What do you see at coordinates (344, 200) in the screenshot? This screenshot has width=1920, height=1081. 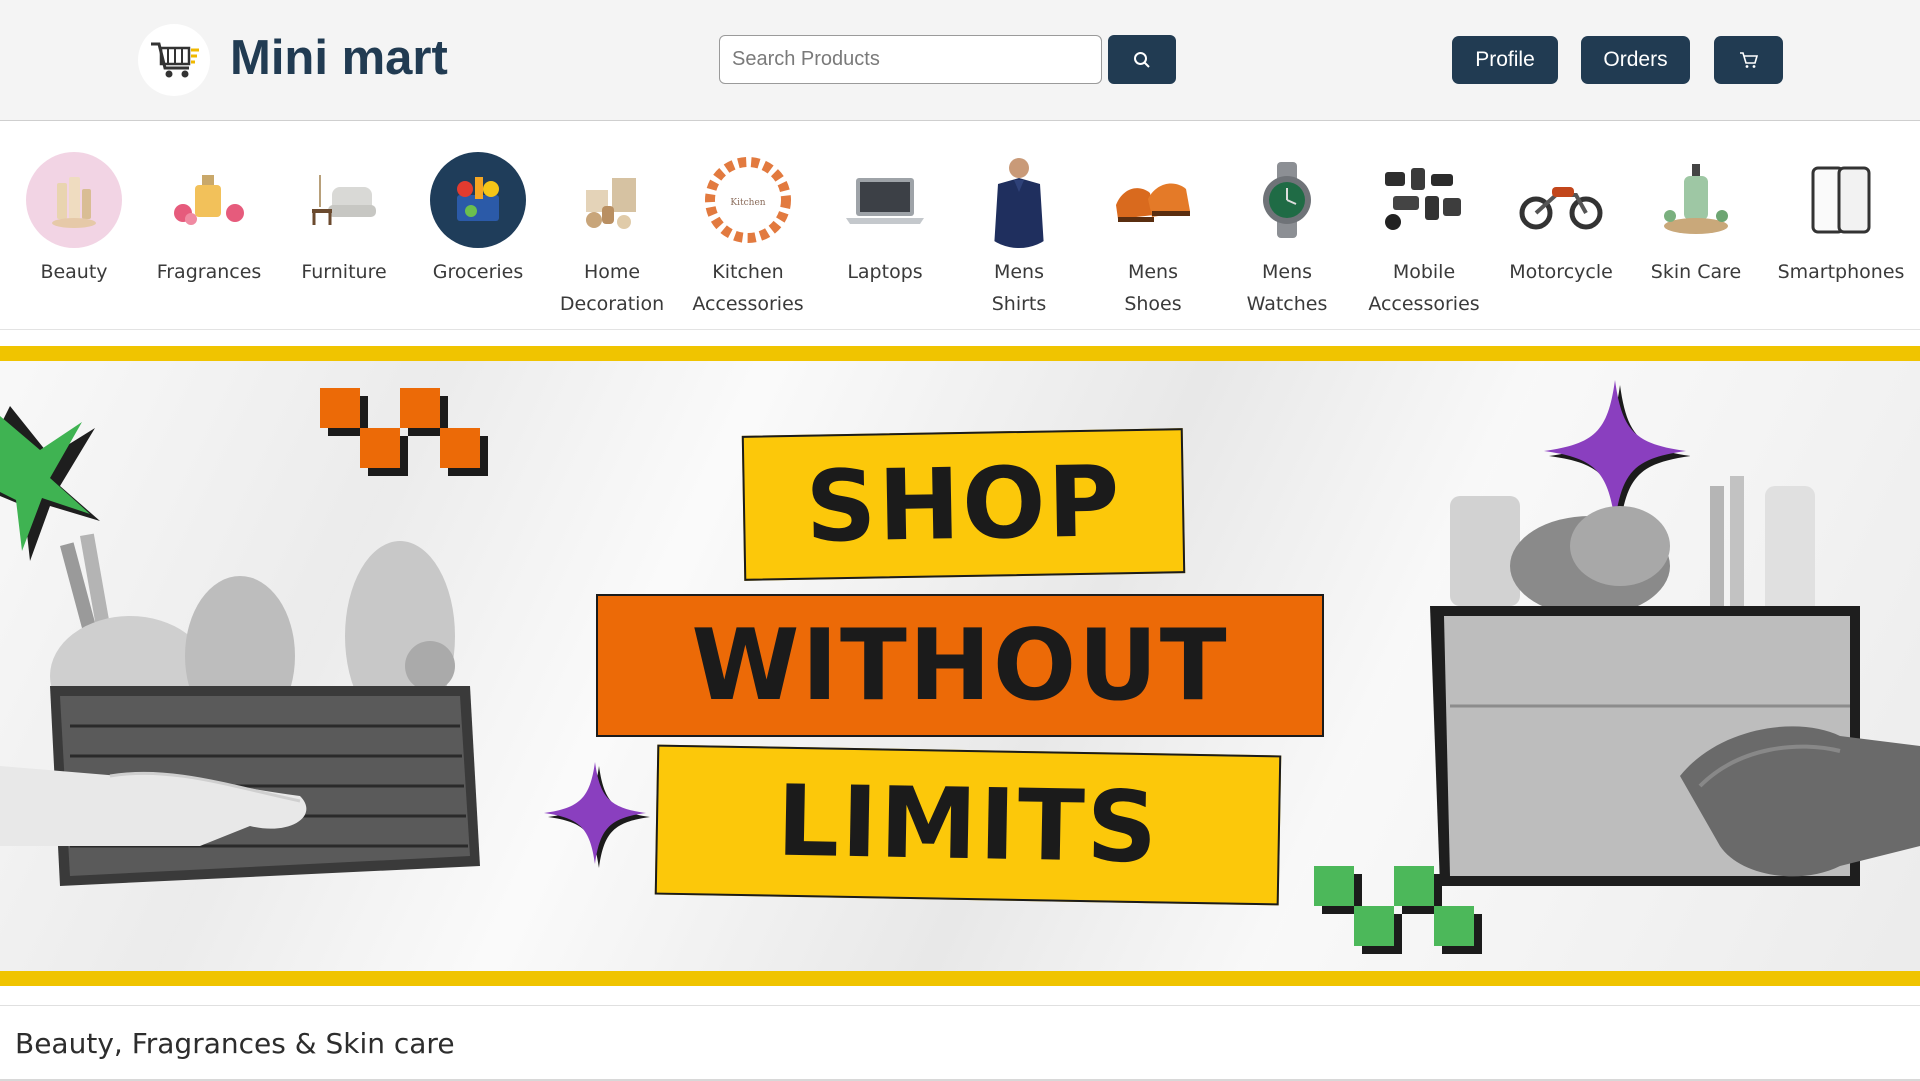 I see `furniture-icon` at bounding box center [344, 200].